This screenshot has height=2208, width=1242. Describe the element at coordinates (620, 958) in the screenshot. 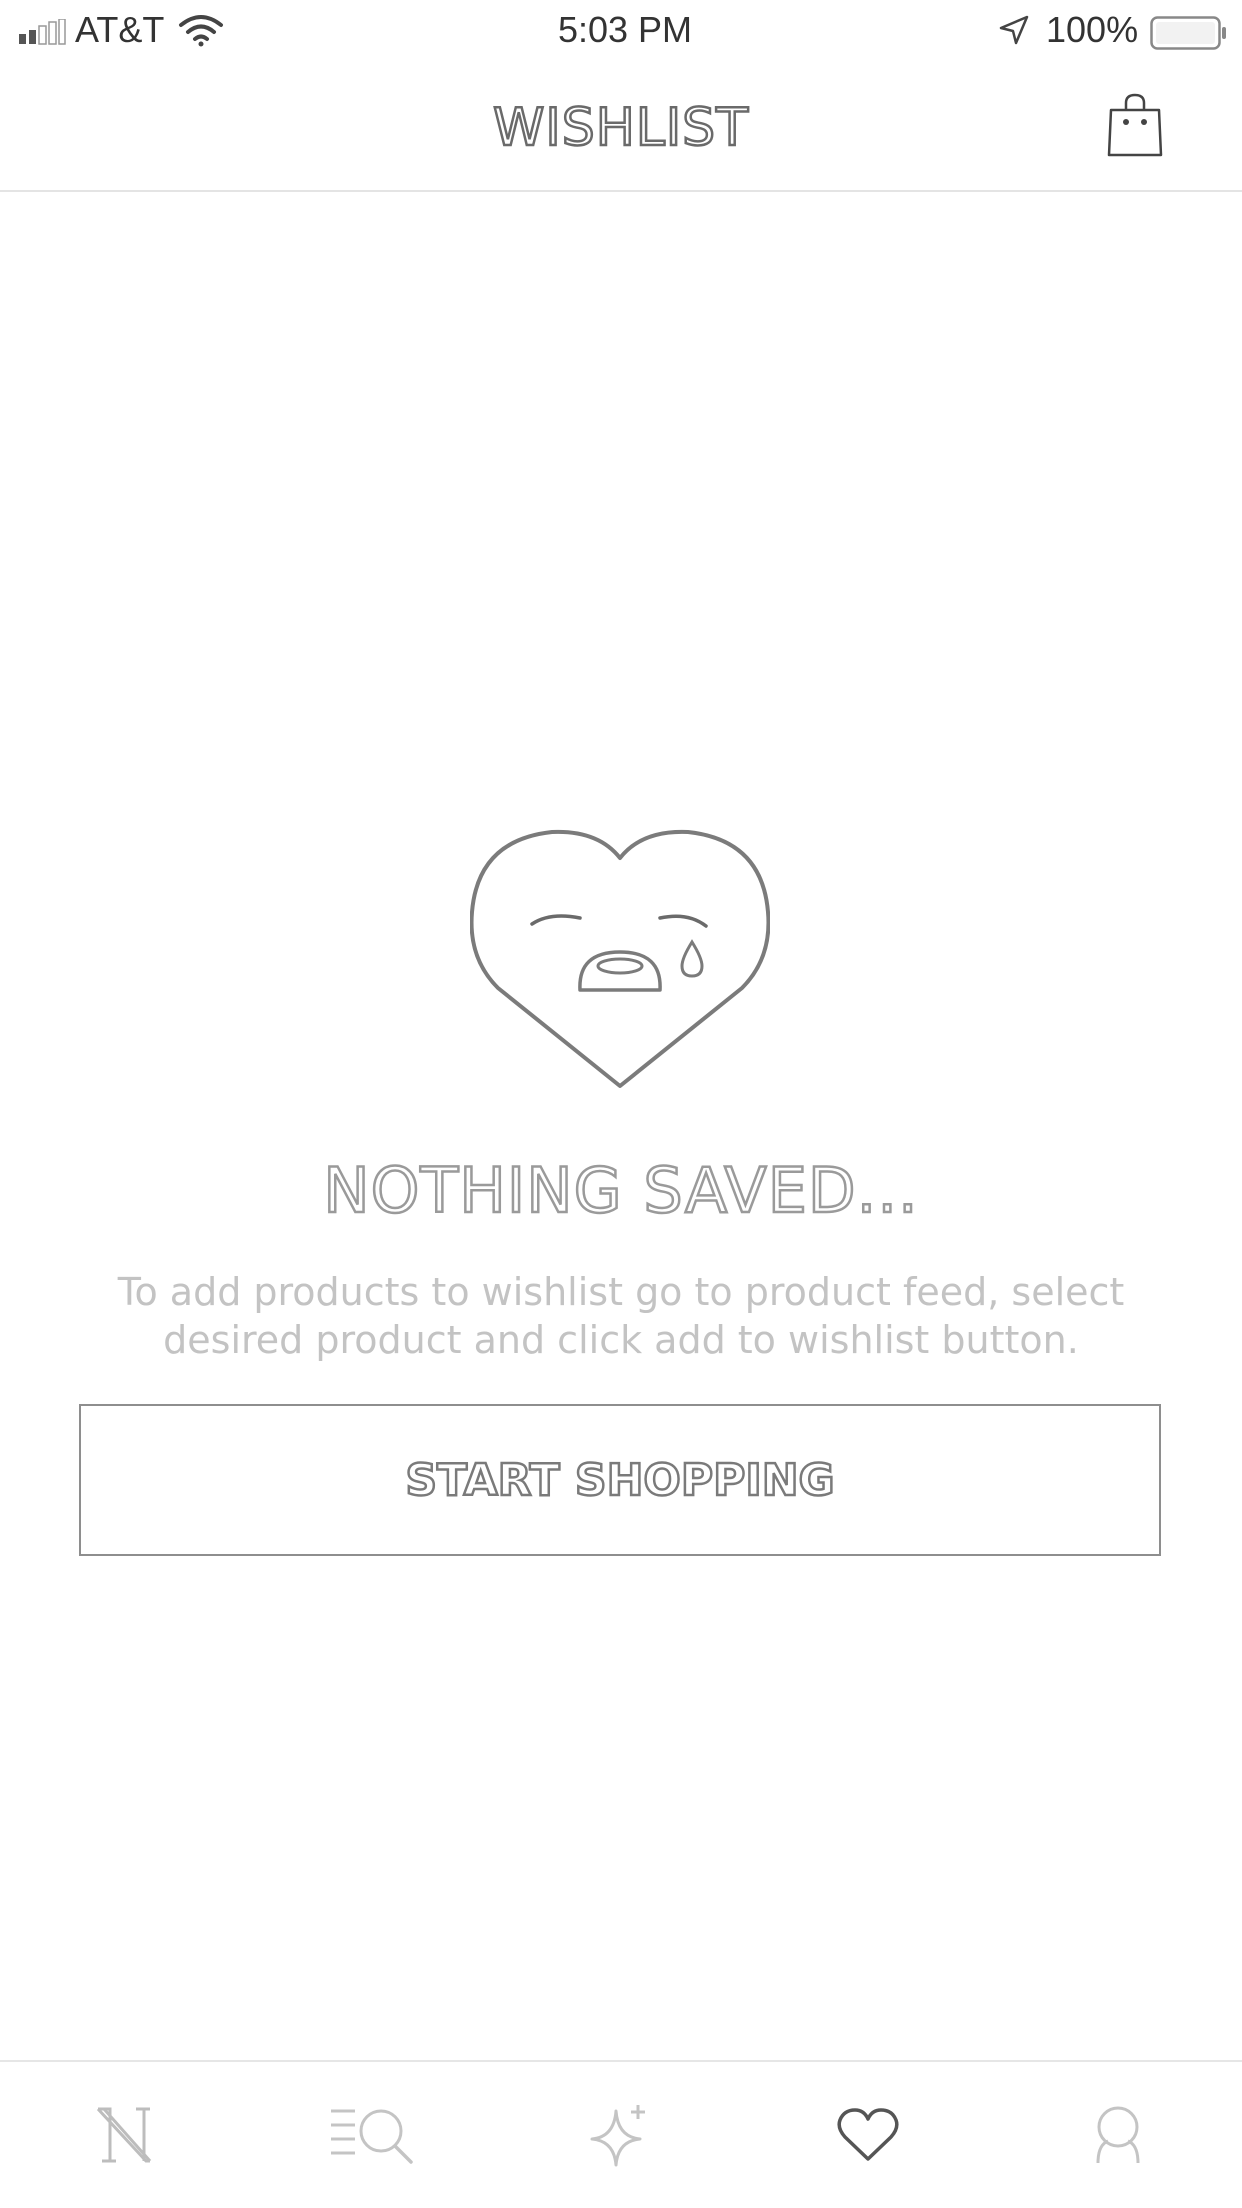

I see `sad-heart-icon` at that location.